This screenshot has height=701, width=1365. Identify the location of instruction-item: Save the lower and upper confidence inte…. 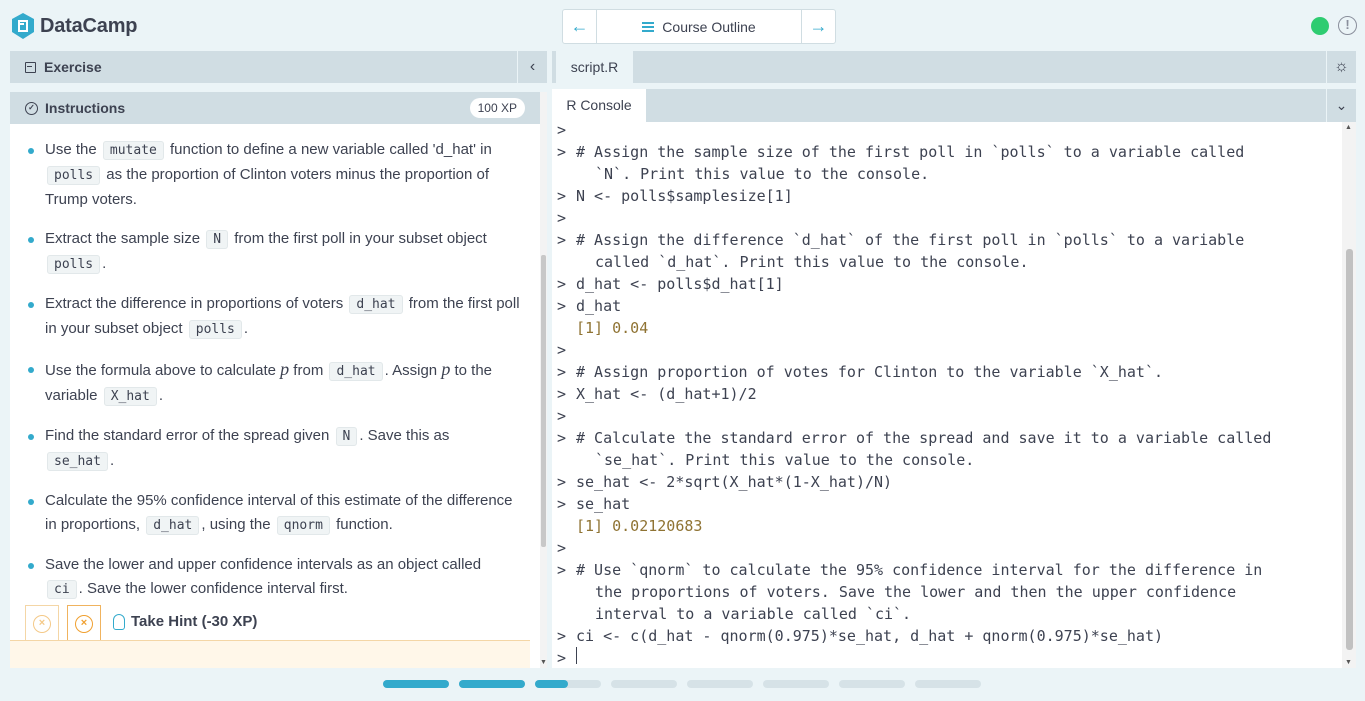
(273, 577).